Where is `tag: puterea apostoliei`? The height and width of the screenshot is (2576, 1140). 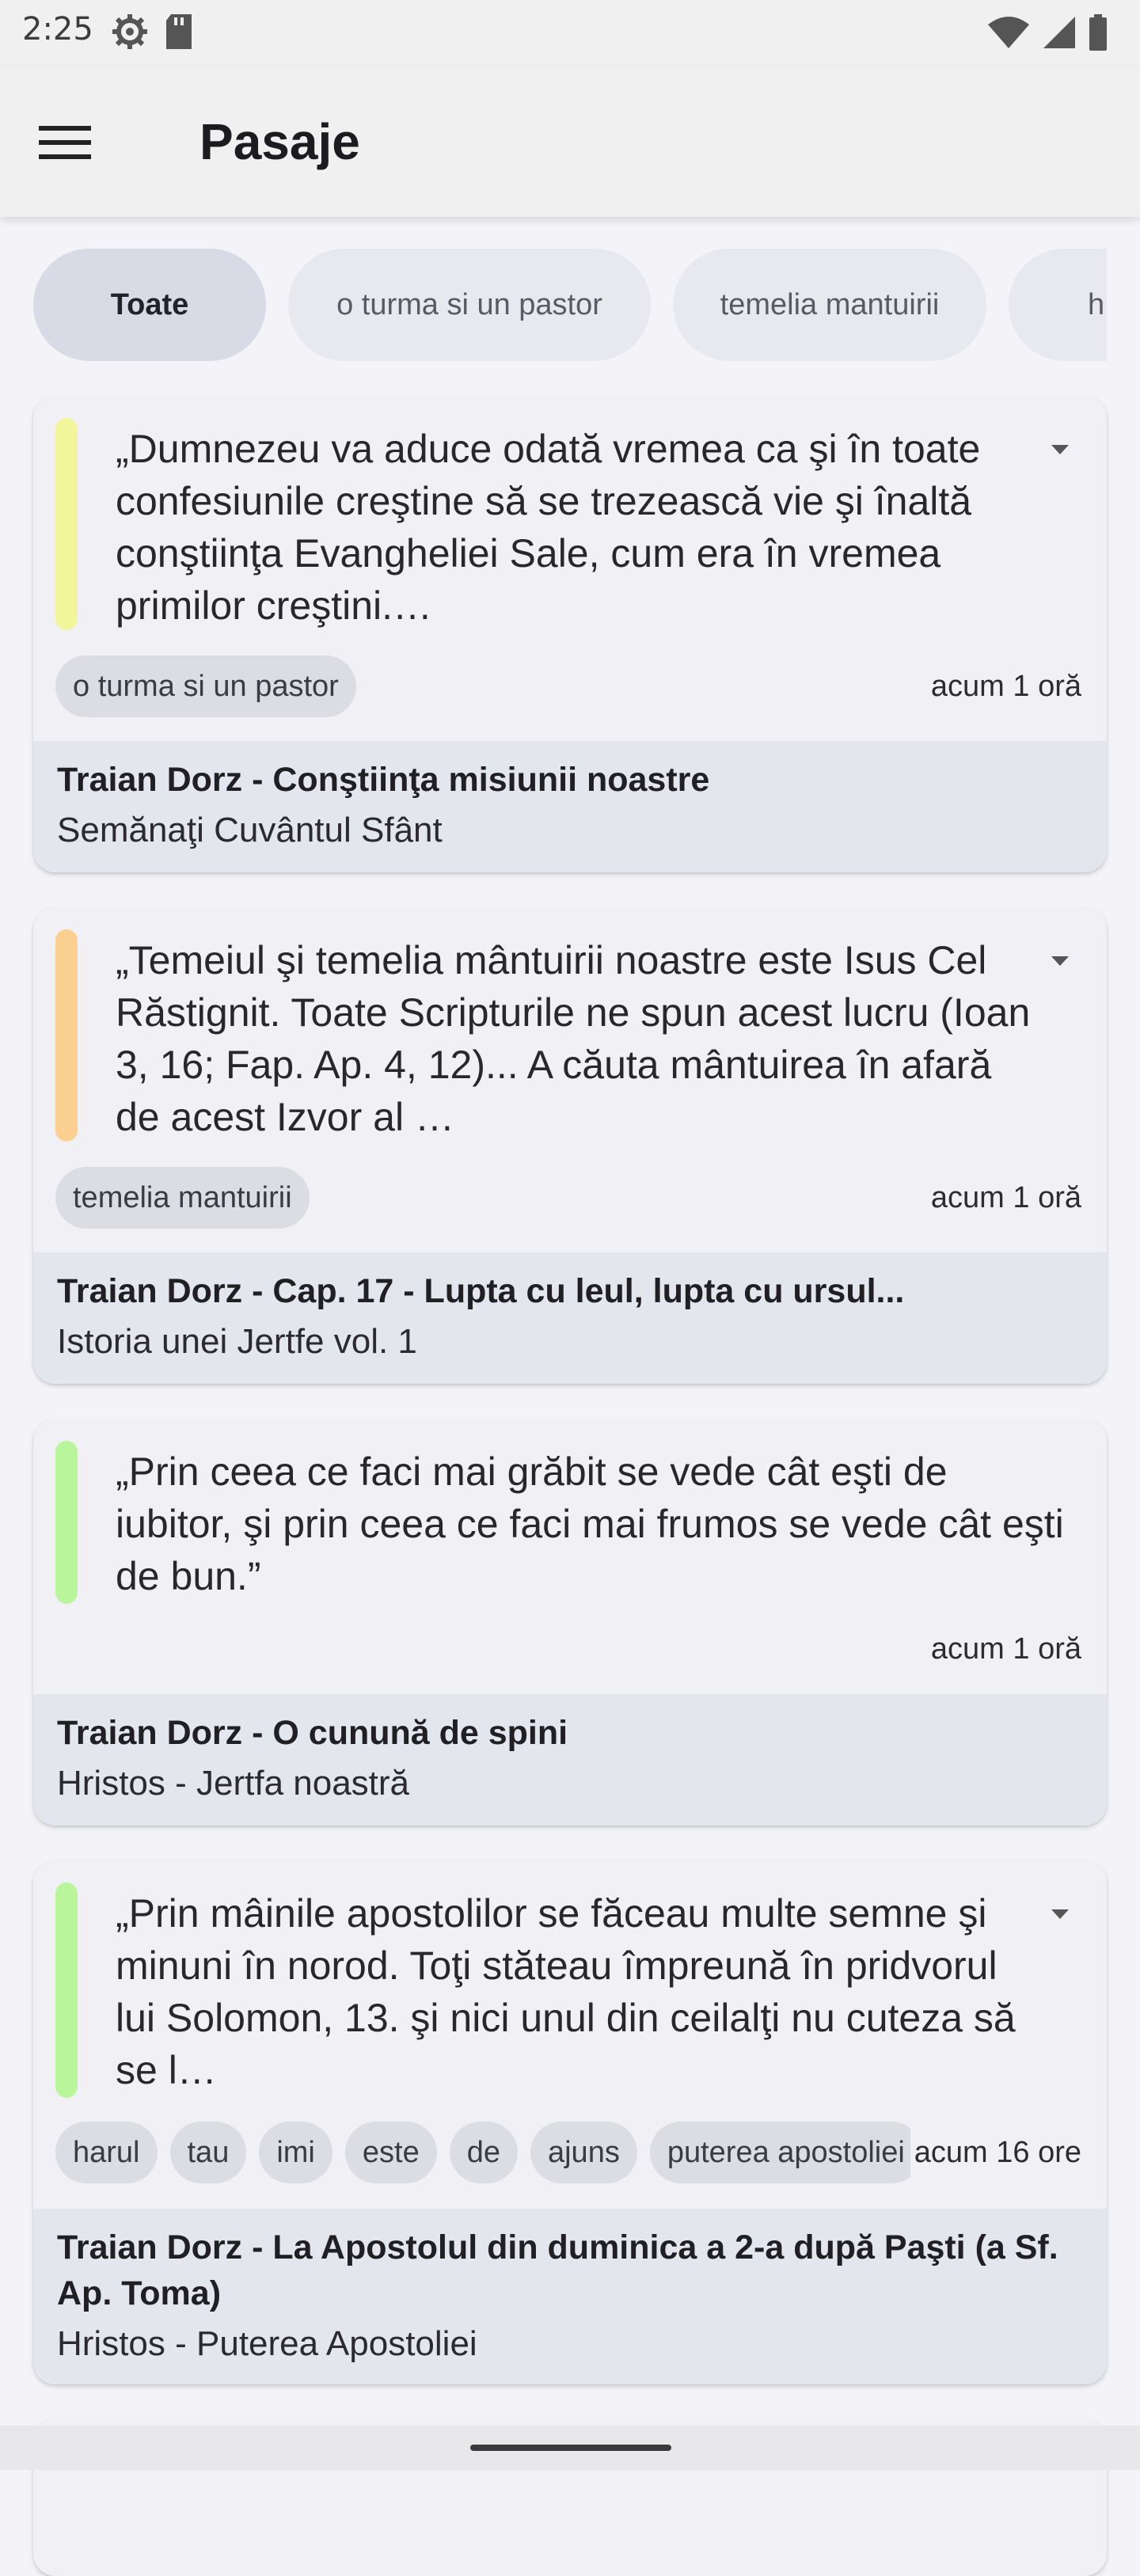
tag: puterea apostoliei is located at coordinates (779, 2152).